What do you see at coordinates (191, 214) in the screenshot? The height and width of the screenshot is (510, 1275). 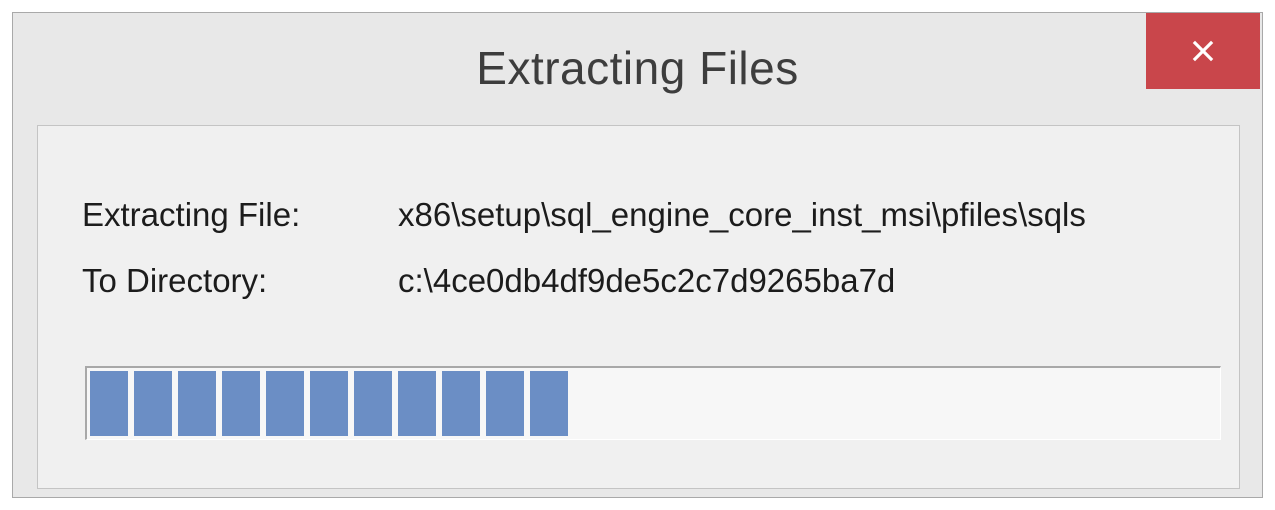 I see `extracting-file-label: Extracting File:` at bounding box center [191, 214].